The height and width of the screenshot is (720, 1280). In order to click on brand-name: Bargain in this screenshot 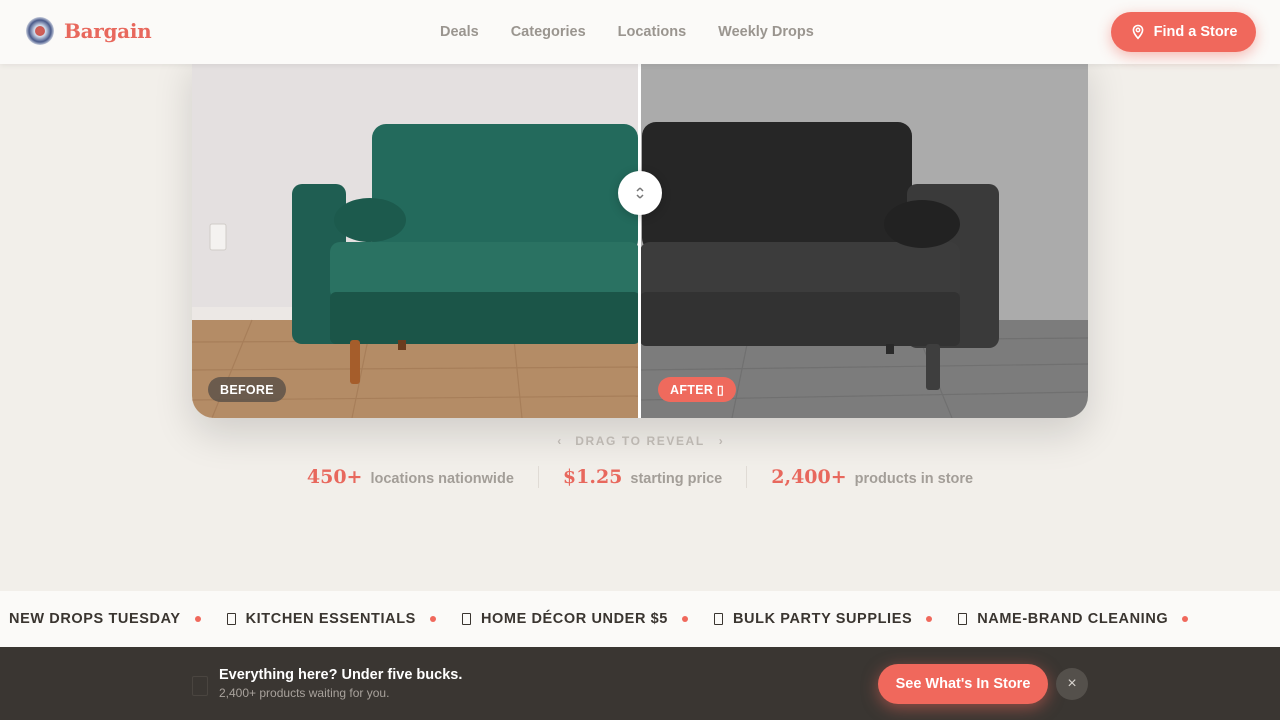, I will do `click(108, 31)`.